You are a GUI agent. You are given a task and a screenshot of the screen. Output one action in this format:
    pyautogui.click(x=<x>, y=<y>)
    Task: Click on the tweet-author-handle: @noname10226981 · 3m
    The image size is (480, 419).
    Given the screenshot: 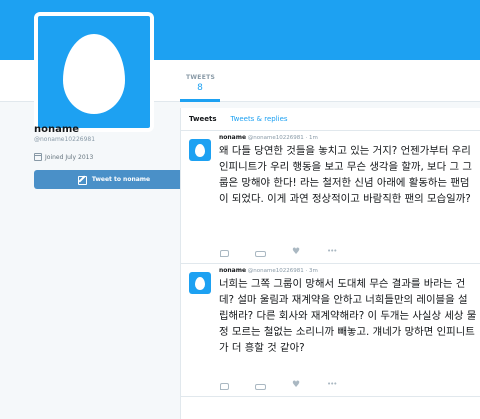 What is the action you would take?
    pyautogui.click(x=283, y=271)
    